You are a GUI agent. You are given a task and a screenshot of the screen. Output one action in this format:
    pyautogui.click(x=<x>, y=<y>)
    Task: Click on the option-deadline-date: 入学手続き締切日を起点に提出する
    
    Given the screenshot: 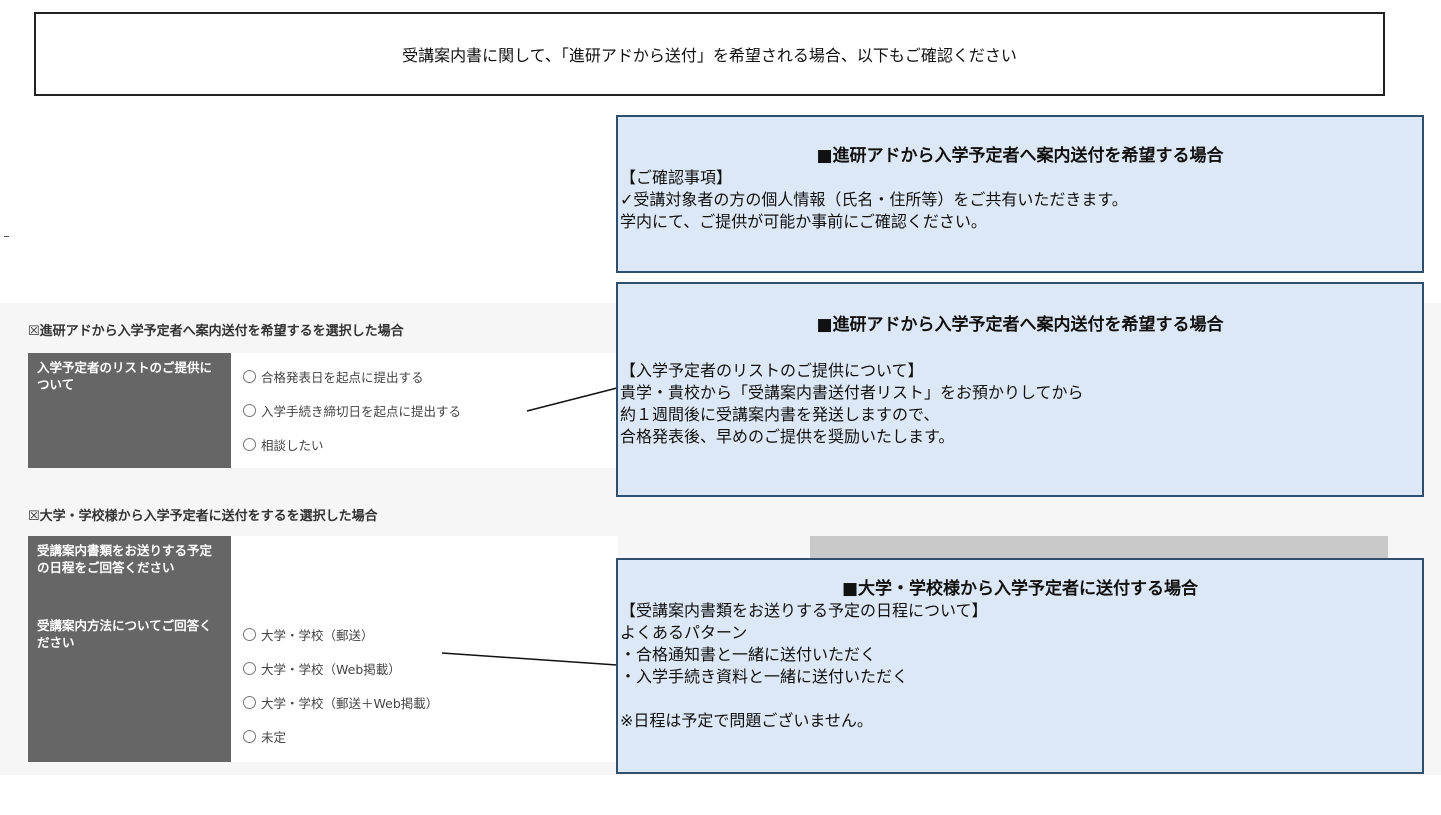 What is the action you would take?
    pyautogui.click(x=424, y=410)
    